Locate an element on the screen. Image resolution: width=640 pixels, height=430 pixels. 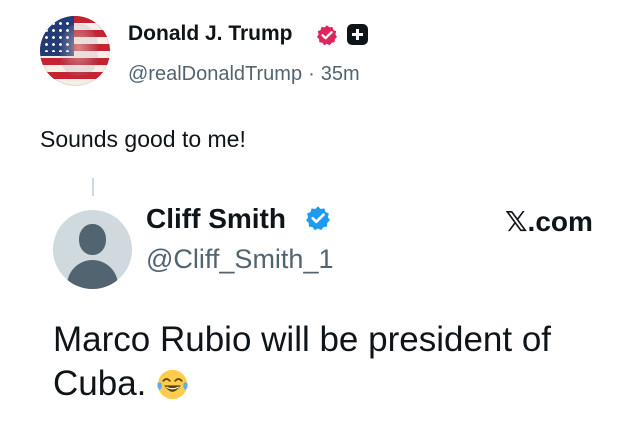
plus-icon is located at coordinates (357, 34).